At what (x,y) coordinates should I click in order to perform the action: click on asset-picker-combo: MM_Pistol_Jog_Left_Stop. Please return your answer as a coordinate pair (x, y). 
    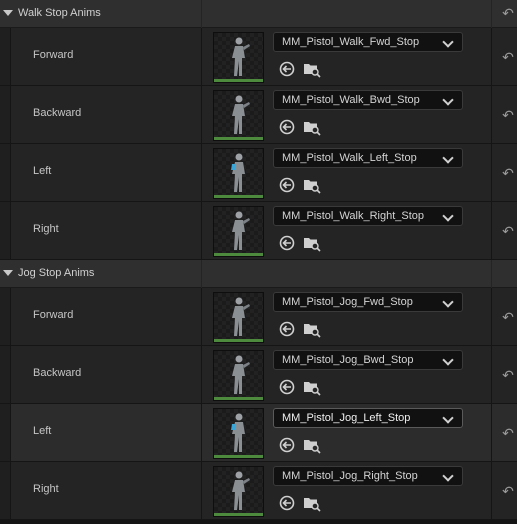
    Looking at the image, I should click on (368, 418).